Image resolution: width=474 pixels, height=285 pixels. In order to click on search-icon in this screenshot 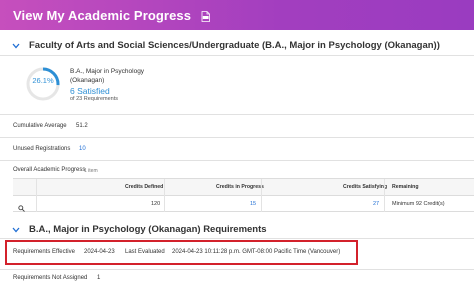, I will do `click(21, 208)`.